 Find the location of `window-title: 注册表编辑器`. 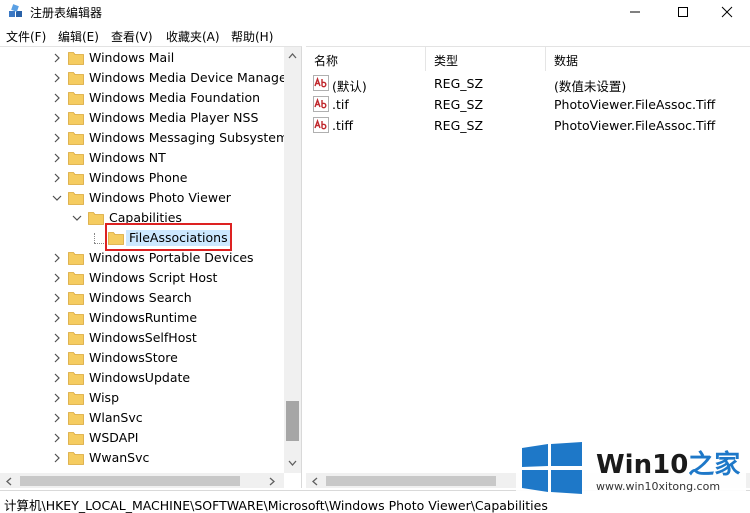

window-title: 注册表编辑器 is located at coordinates (66, 13).